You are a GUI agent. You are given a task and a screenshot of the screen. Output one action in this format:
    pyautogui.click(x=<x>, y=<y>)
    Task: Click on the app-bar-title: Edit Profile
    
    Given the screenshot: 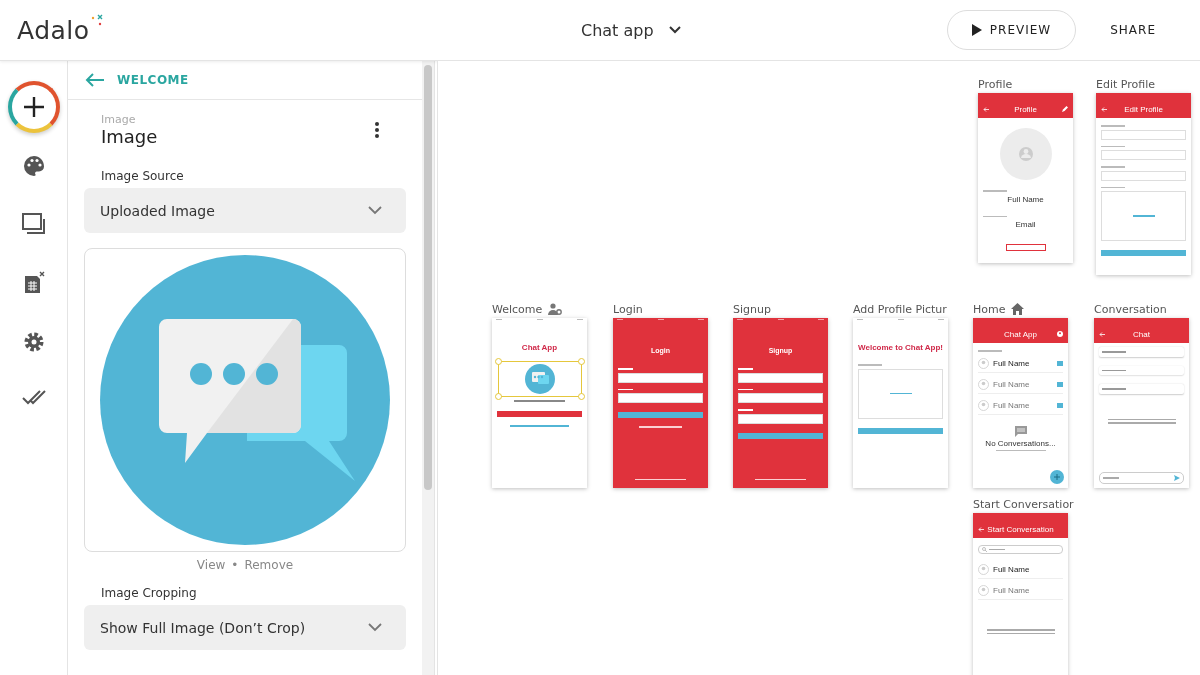 What is the action you would take?
    pyautogui.click(x=1143, y=109)
    